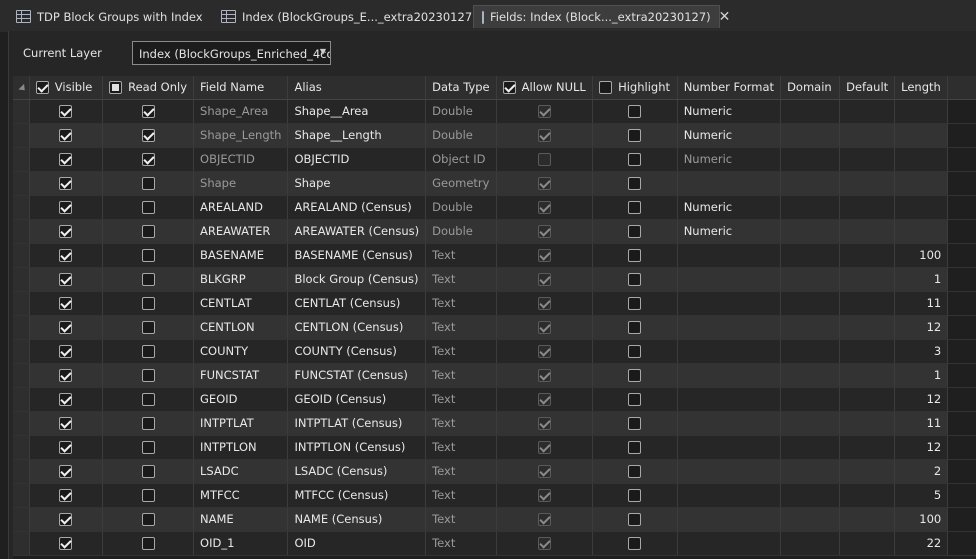 The height and width of the screenshot is (559, 976). I want to click on field-name-cell: CENTLAT, so click(241, 303).